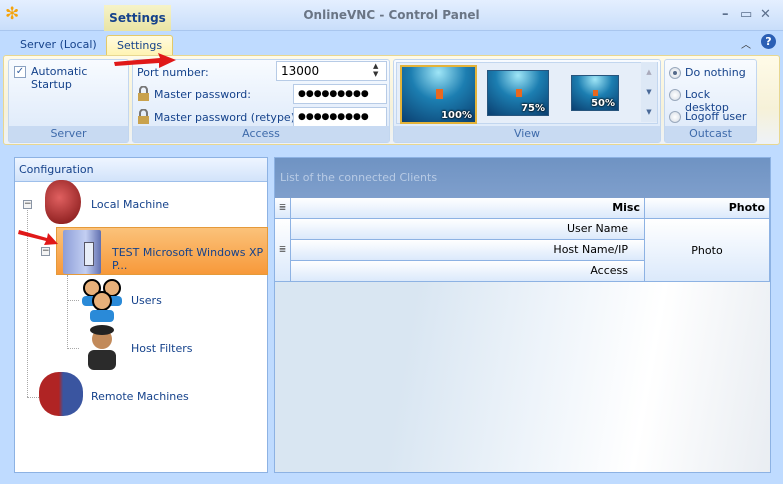 The image size is (783, 484). I want to click on tree-node-remote-machines: Remote Machines, so click(140, 396).